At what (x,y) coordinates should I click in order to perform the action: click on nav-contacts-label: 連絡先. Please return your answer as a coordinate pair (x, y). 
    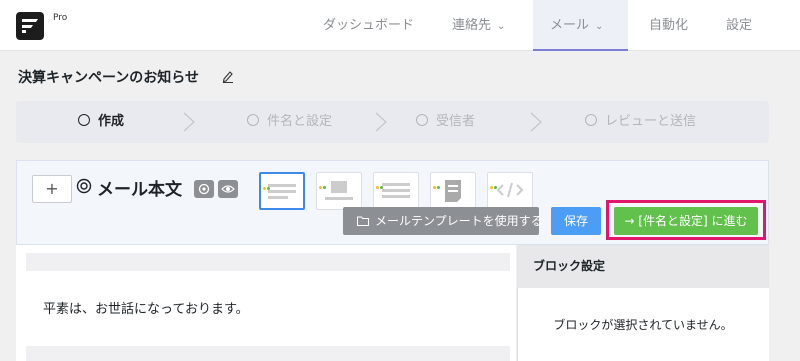
    Looking at the image, I should click on (472, 25).